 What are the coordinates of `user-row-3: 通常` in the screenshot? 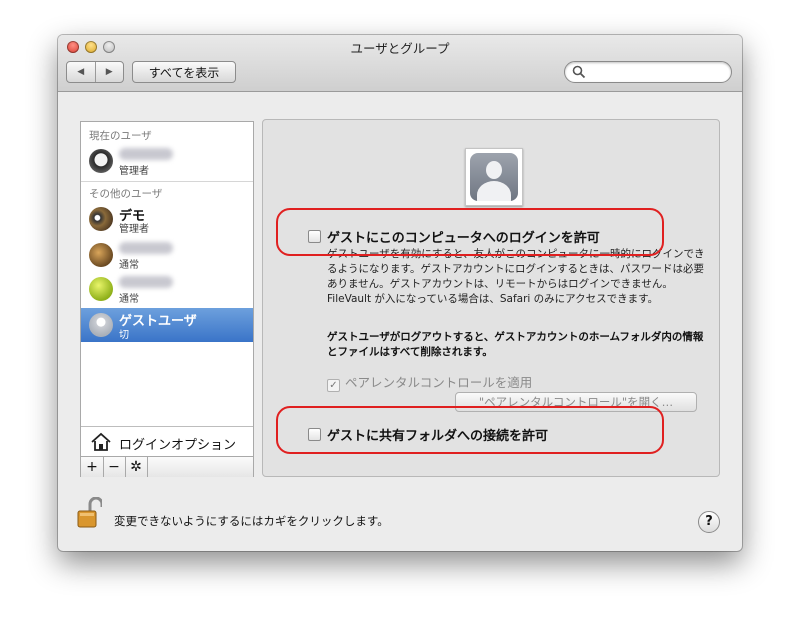 It's located at (167, 289).